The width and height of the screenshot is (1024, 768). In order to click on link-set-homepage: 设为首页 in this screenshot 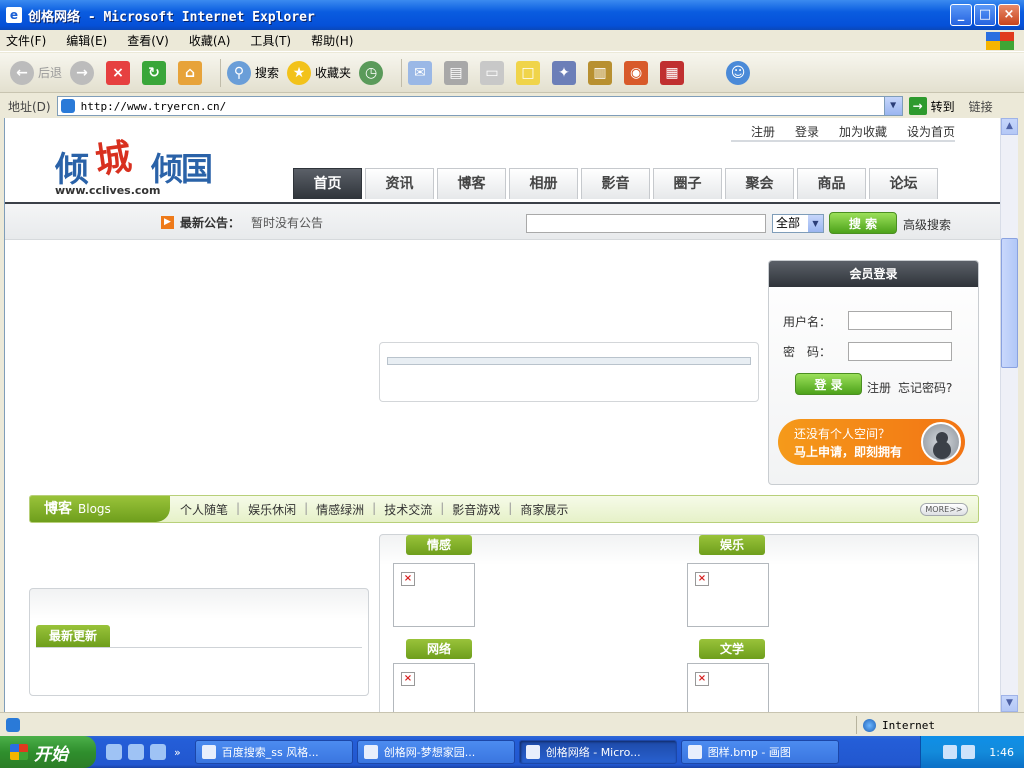, I will do `click(931, 131)`.